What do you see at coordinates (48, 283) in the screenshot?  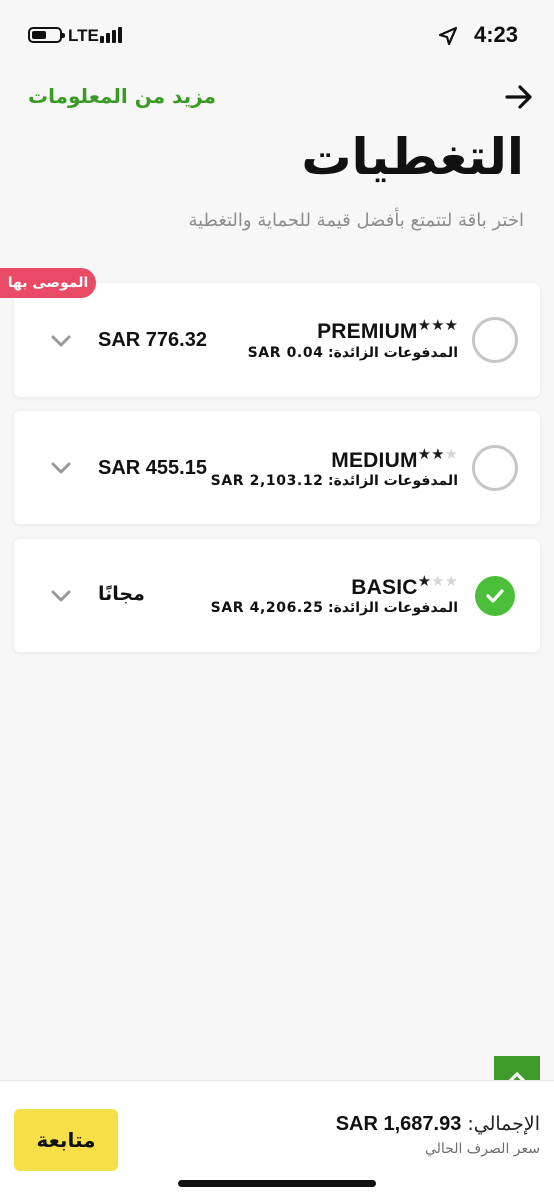 I see `recommended-badge: الموصى بها` at bounding box center [48, 283].